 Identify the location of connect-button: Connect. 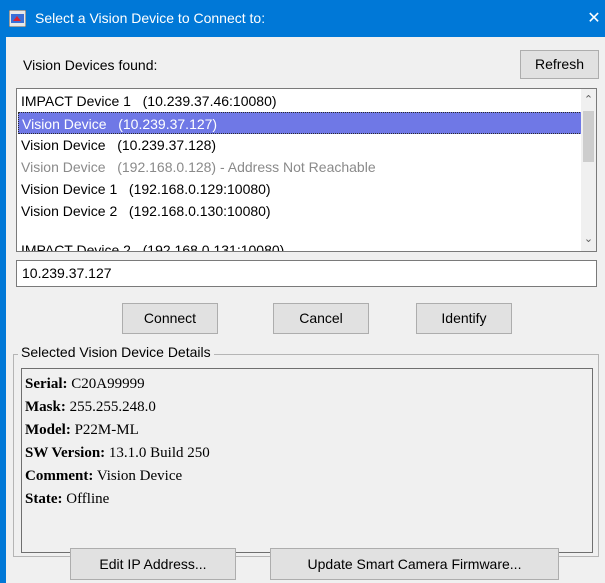
(170, 318).